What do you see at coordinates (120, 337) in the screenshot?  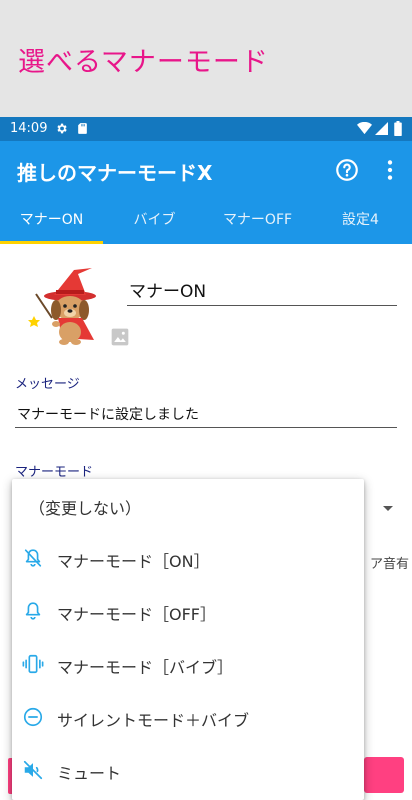 I see `image-placeholder-icon` at bounding box center [120, 337].